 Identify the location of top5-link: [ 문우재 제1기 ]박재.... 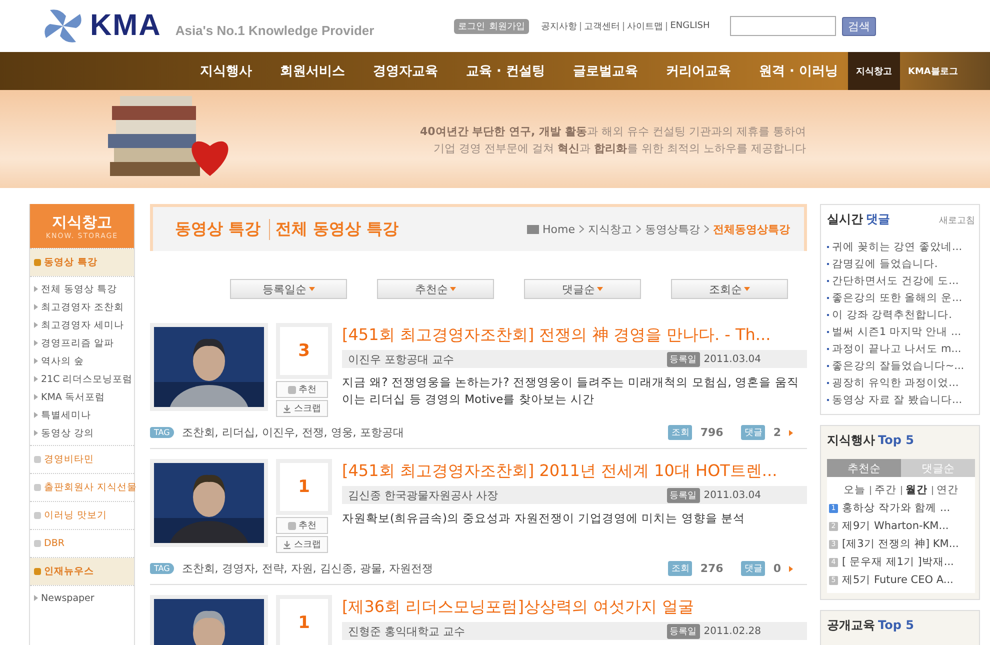
(898, 562).